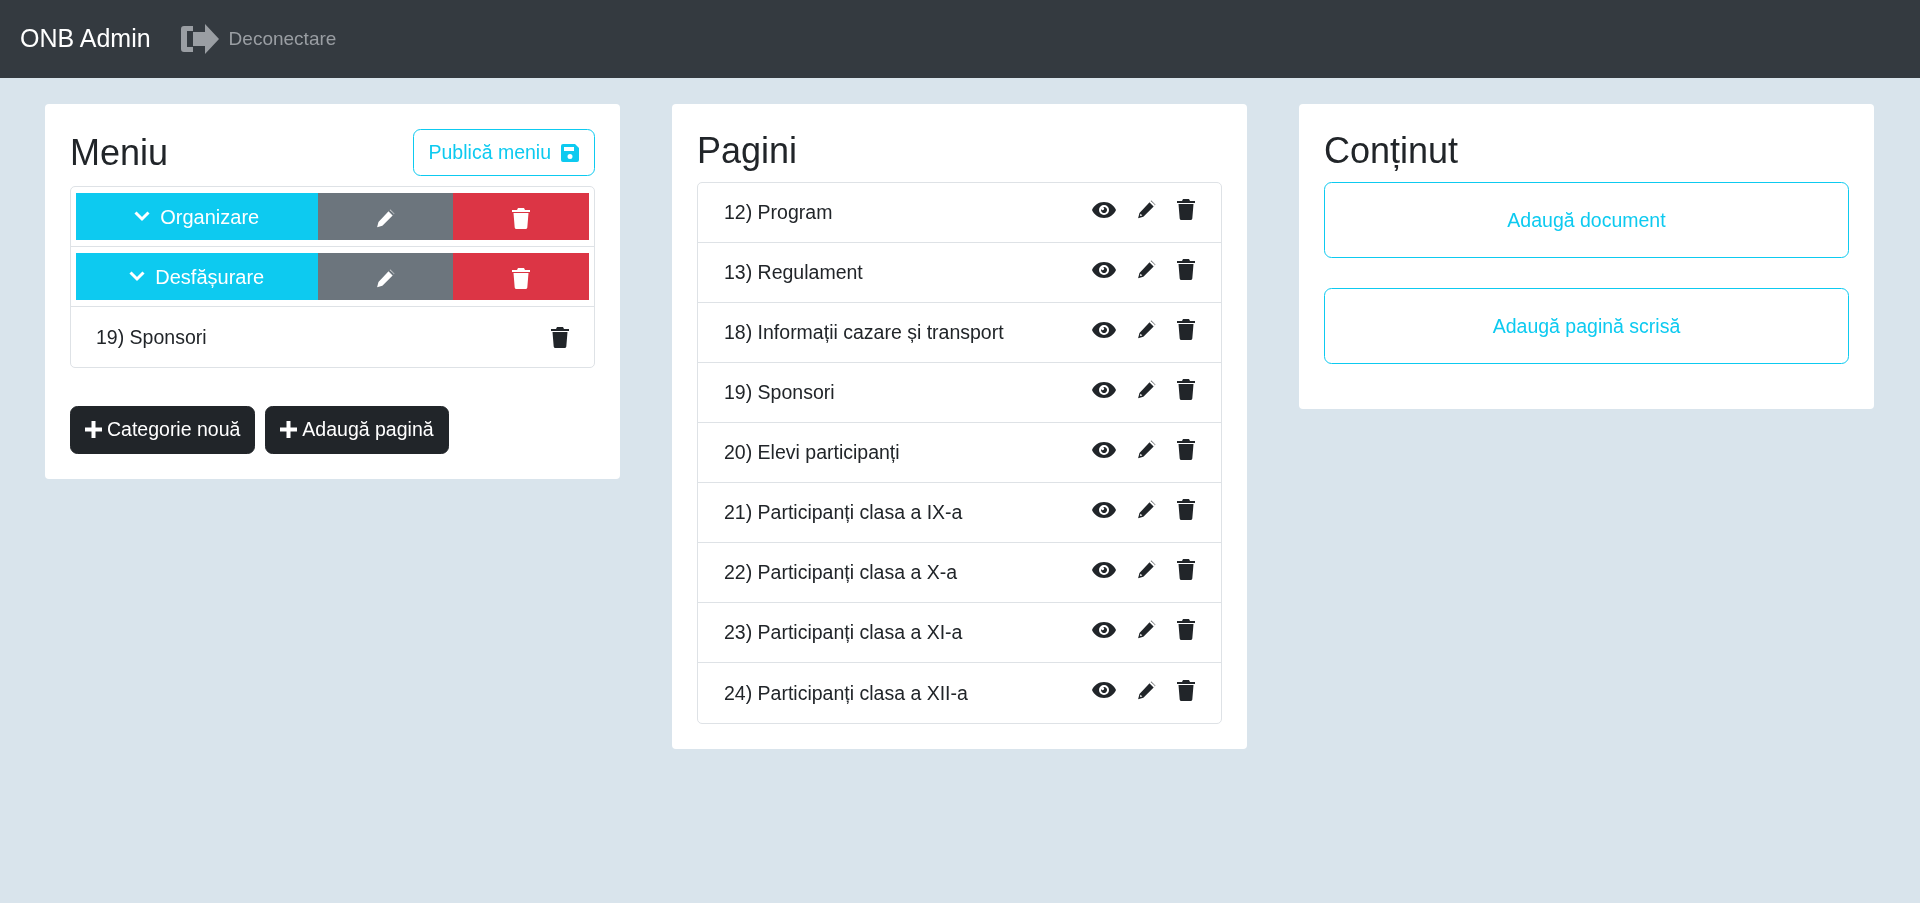 The width and height of the screenshot is (1920, 903). I want to click on page-label: 23) Participanți clasa a XI-a, so click(843, 633).